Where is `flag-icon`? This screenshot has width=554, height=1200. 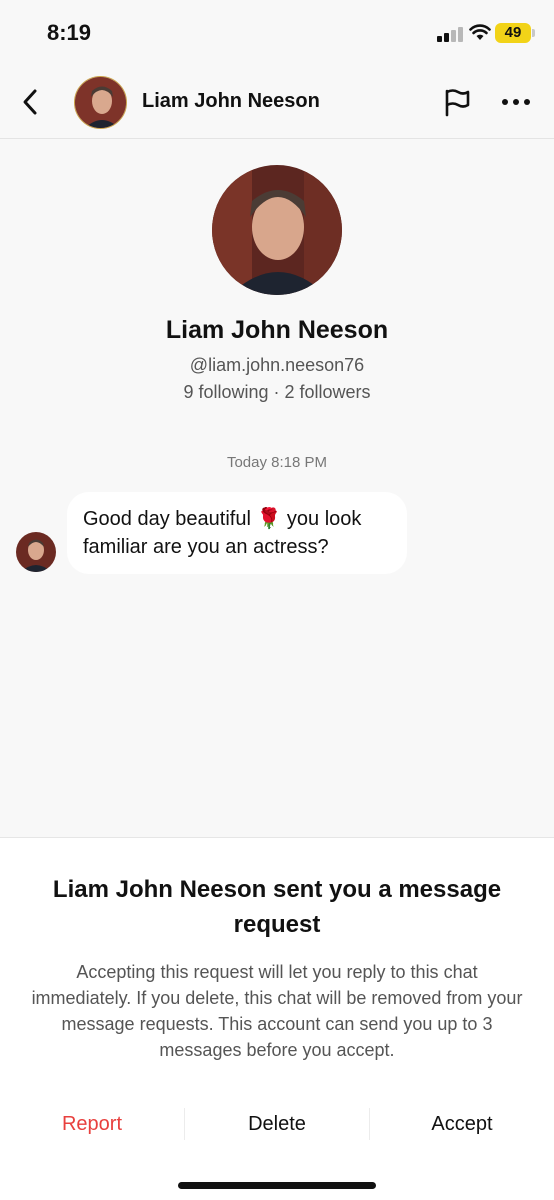 flag-icon is located at coordinates (457, 103).